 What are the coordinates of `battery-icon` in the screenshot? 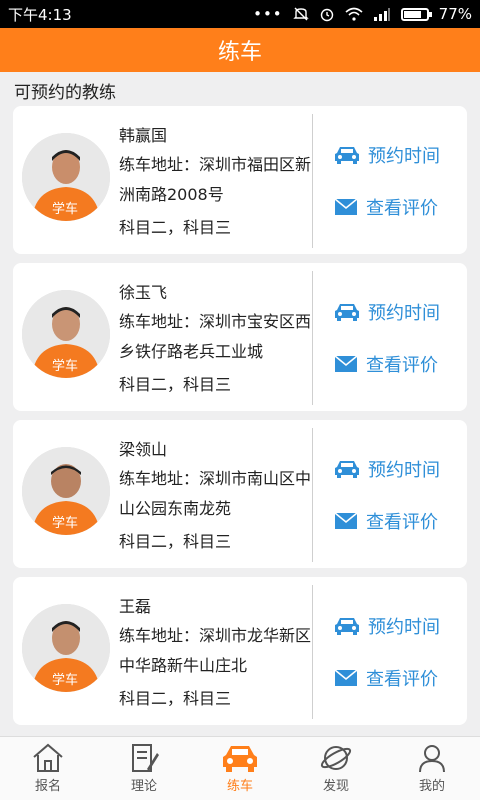 It's located at (416, 14).